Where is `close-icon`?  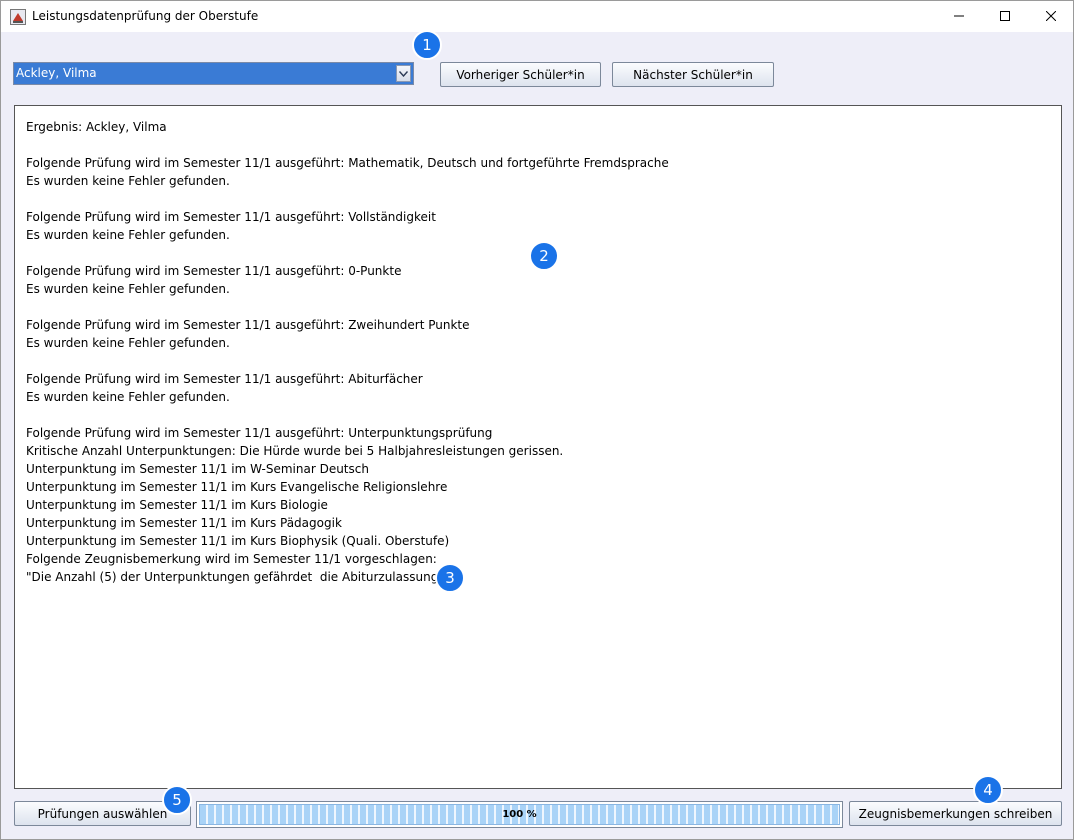
close-icon is located at coordinates (1051, 17).